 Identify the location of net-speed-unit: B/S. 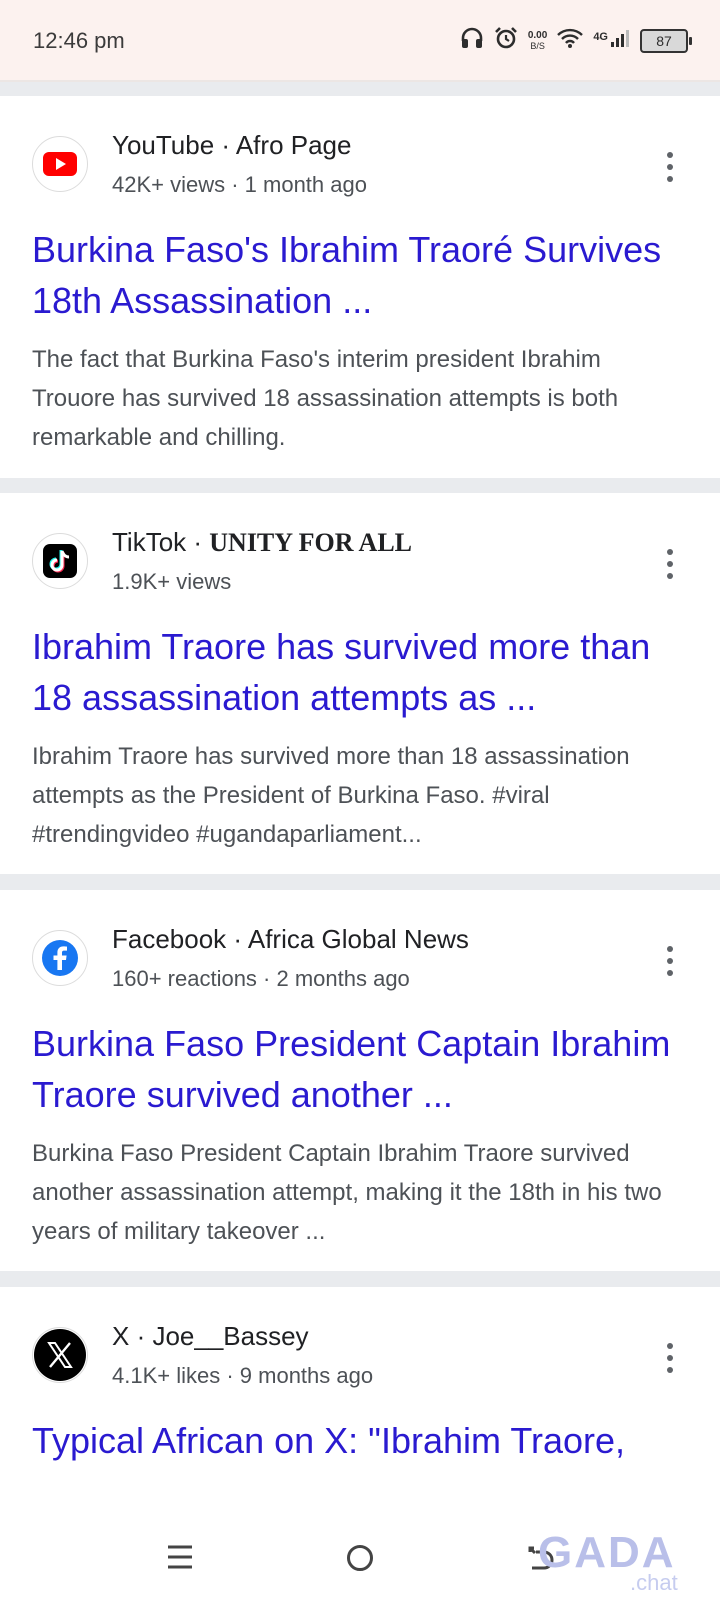
(537, 45).